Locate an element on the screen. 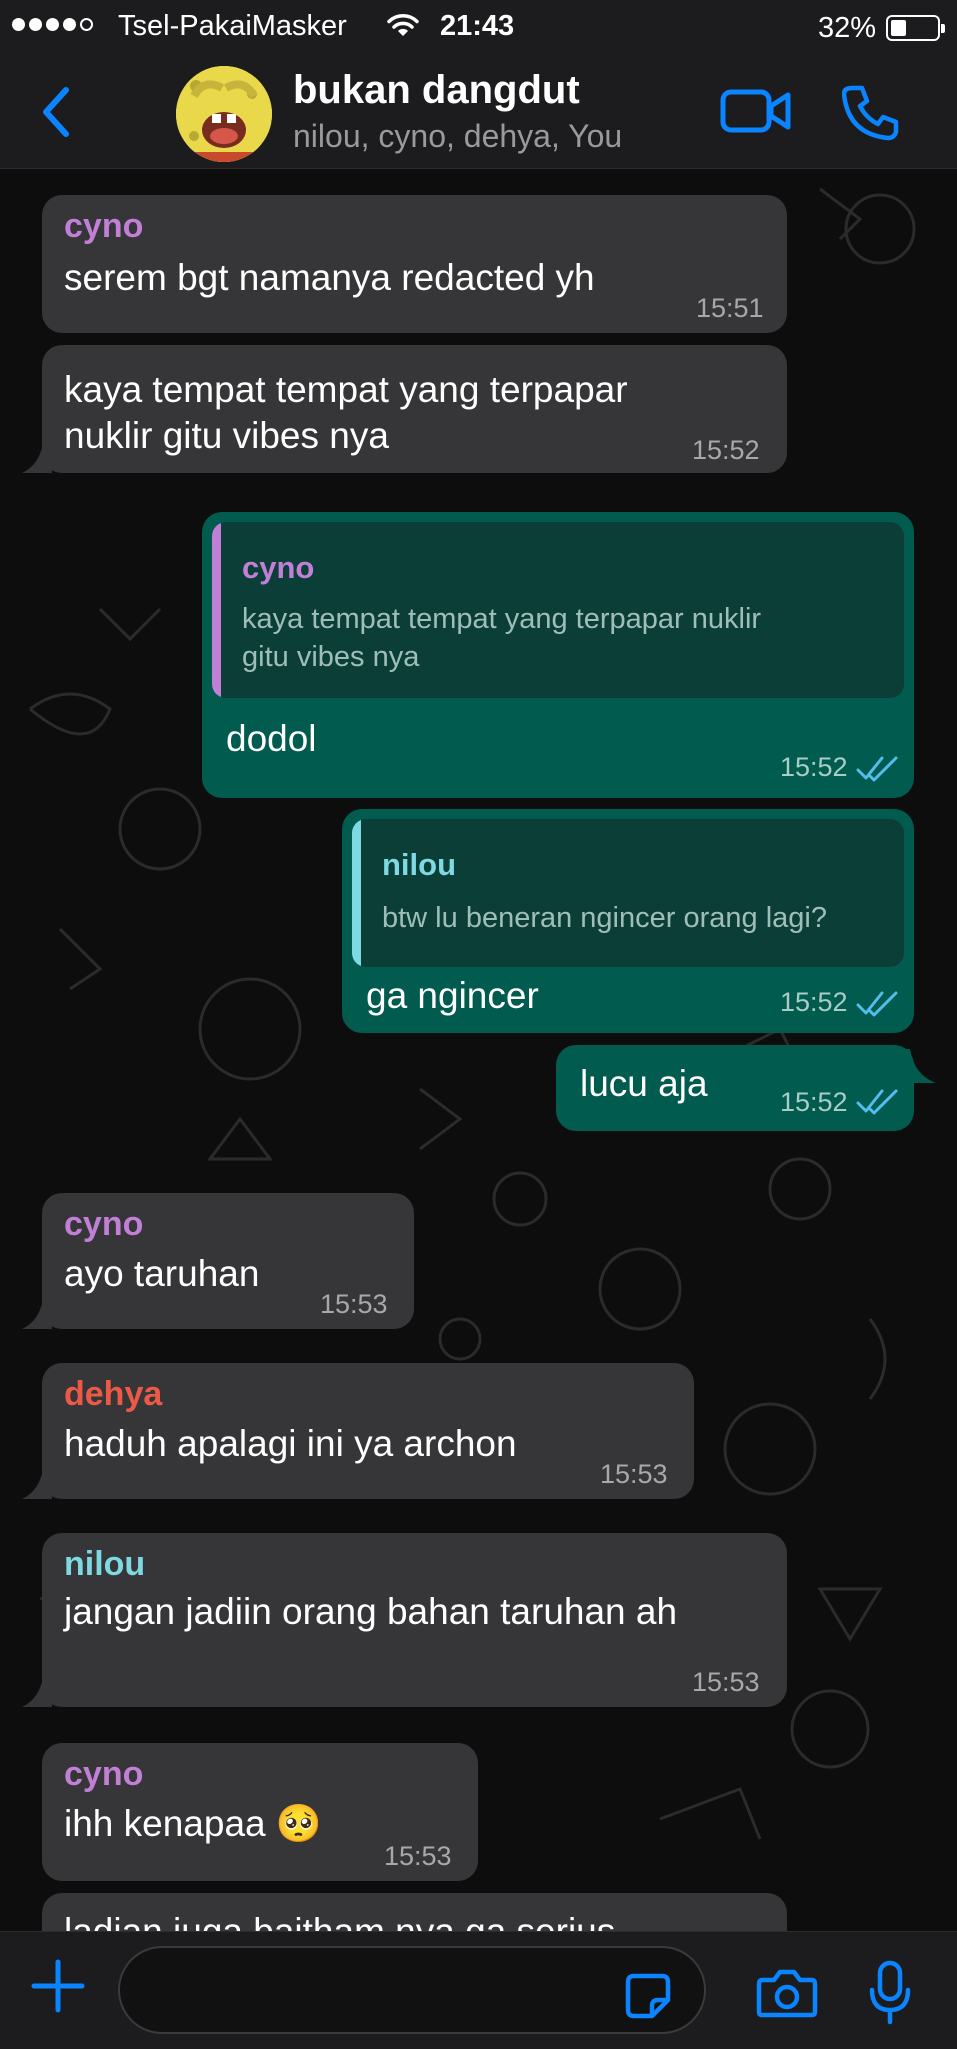 This screenshot has height=2049, width=957. message-text: serem bgt namanya redacted yh is located at coordinates (329, 277).